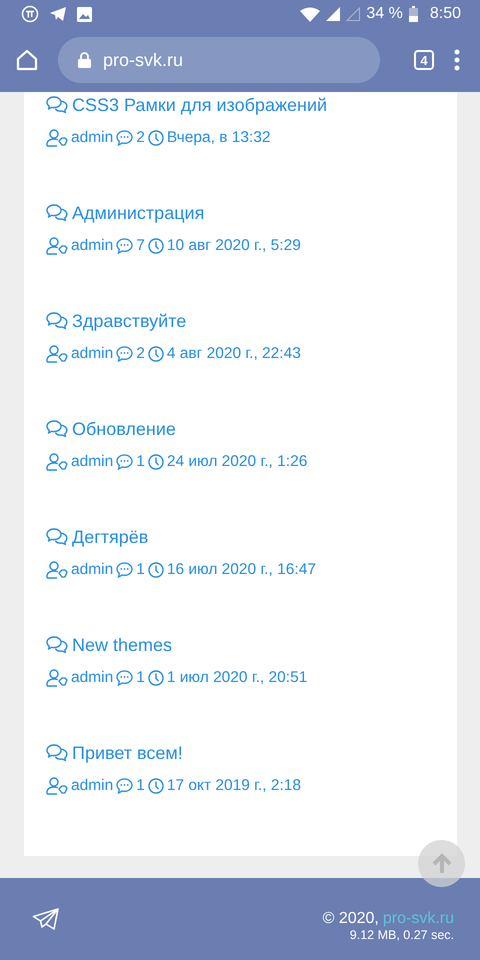 The image size is (480, 960). I want to click on post-title-link: Здравствуйте, so click(129, 321).